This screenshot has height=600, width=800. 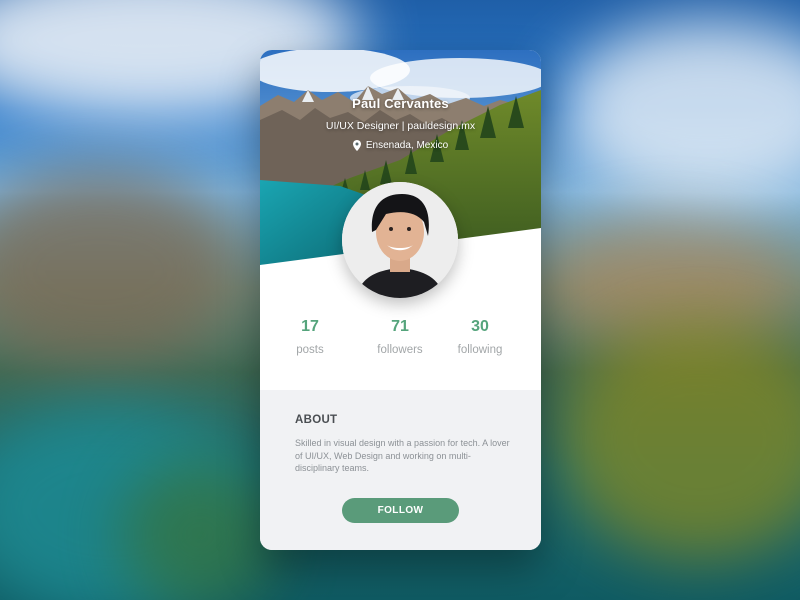 I want to click on avatar, so click(x=400, y=240).